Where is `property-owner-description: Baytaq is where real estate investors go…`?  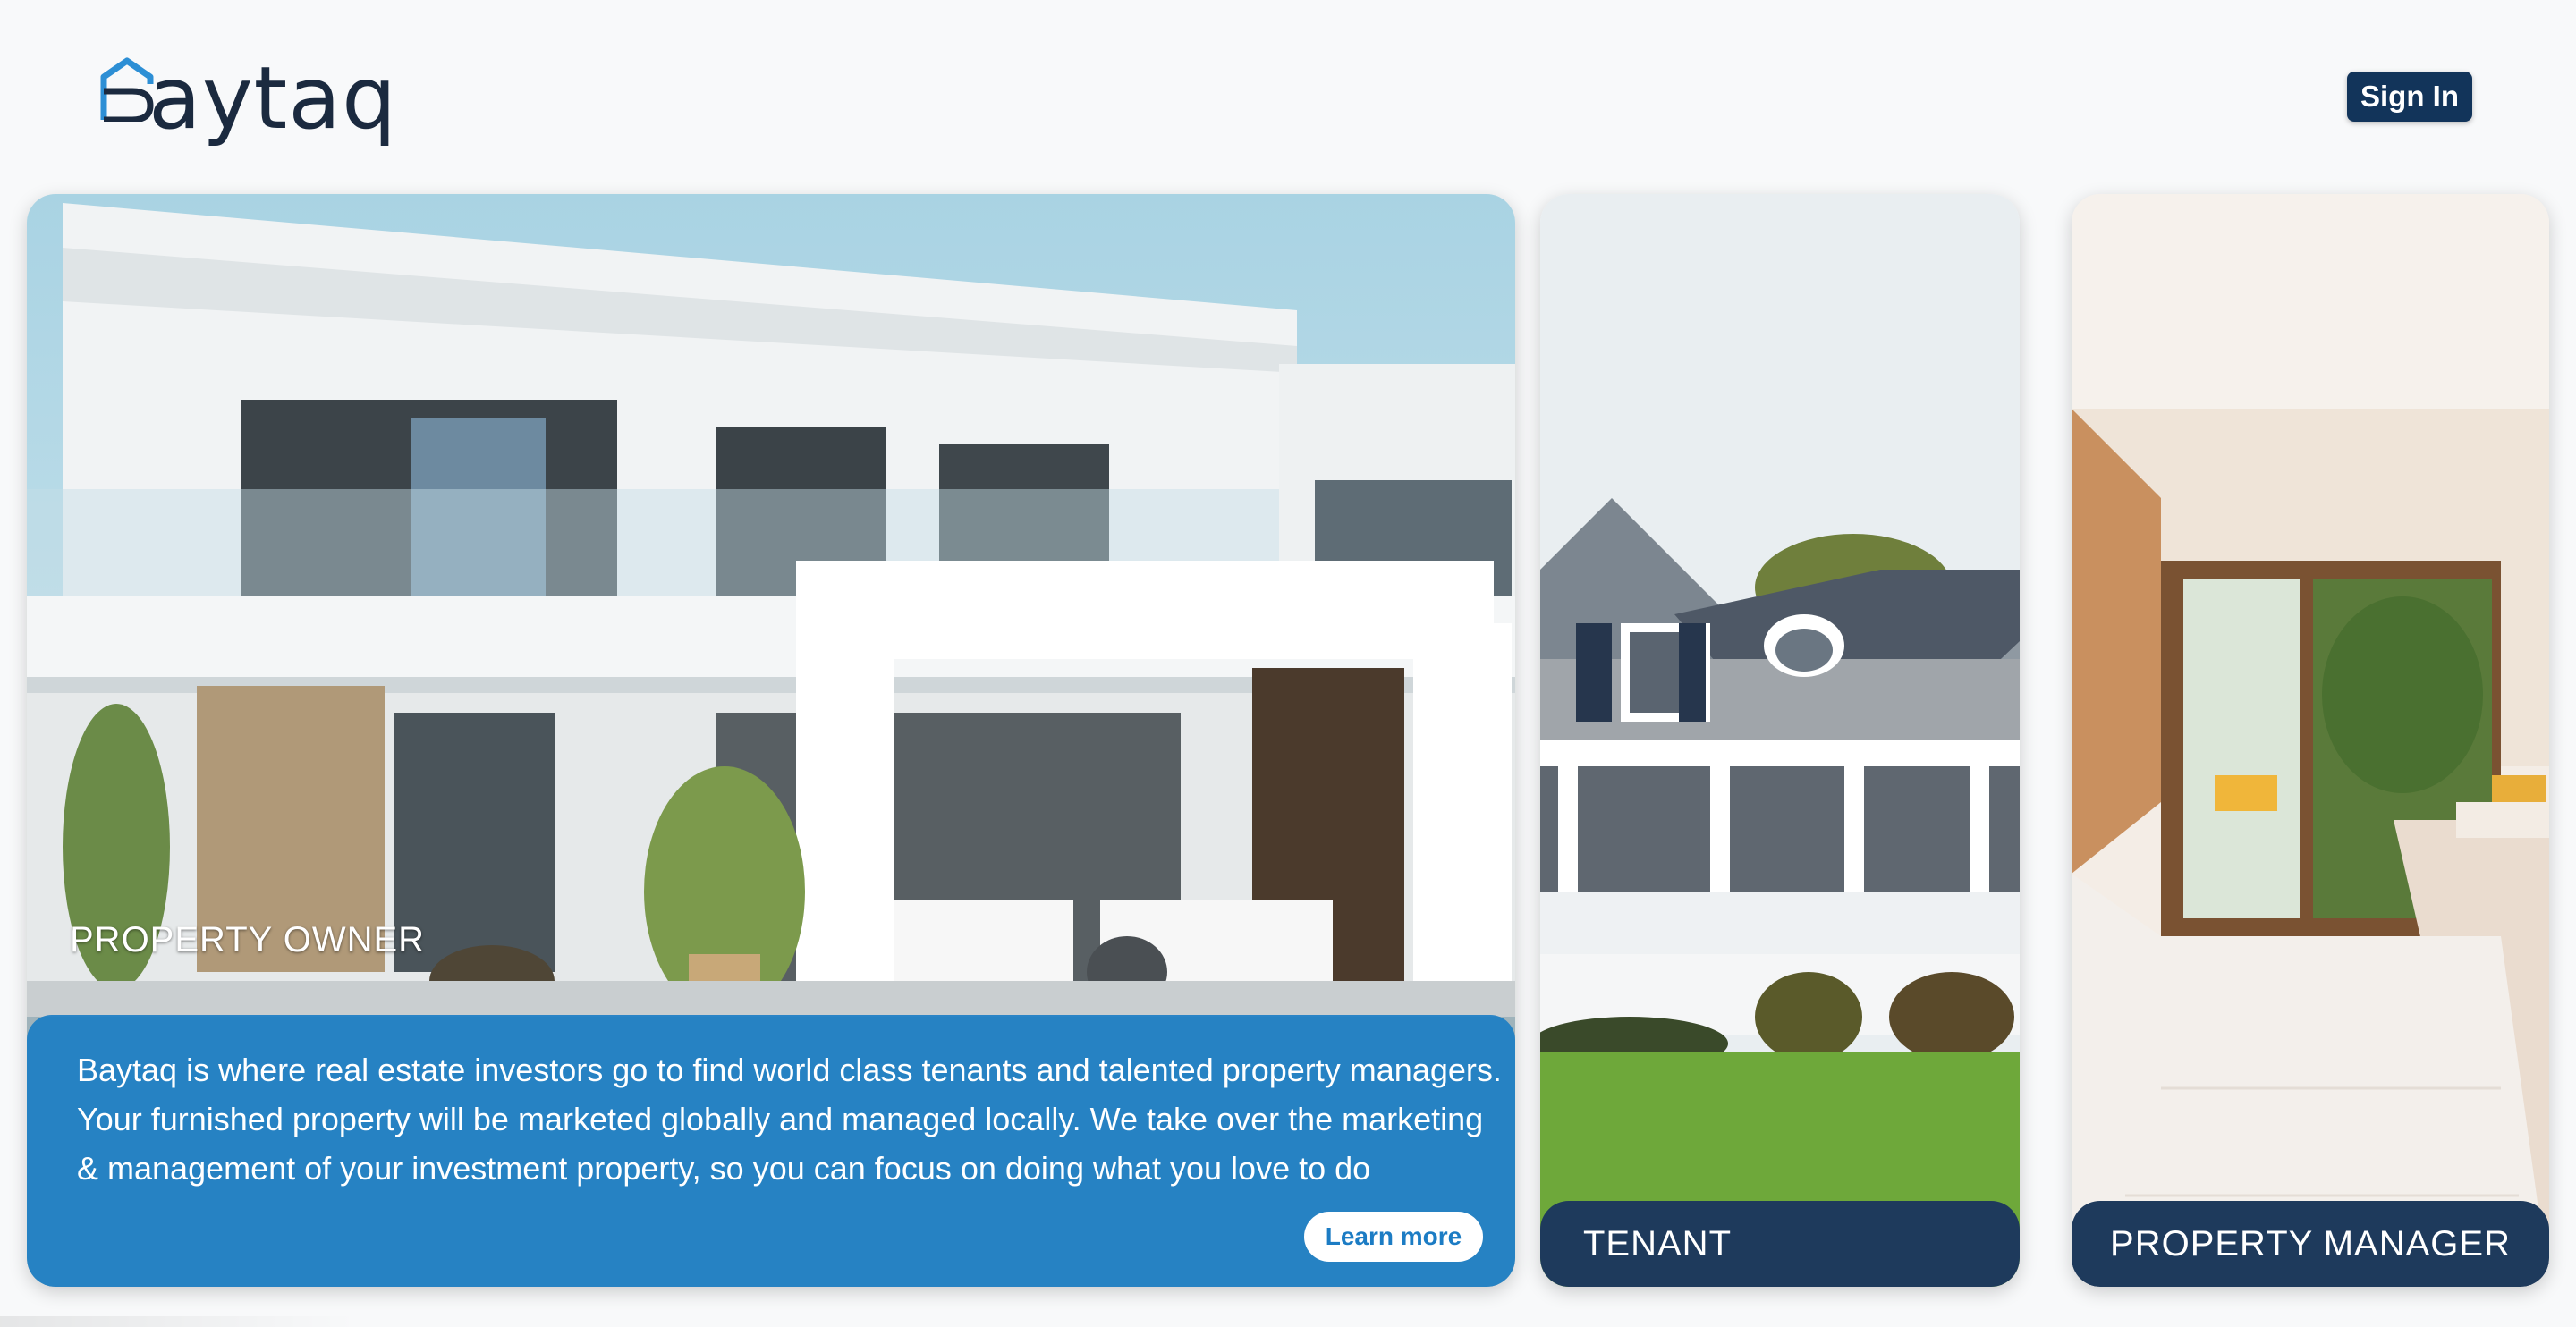
property-owner-description: Baytaq is where real estate investors go… is located at coordinates (789, 1119).